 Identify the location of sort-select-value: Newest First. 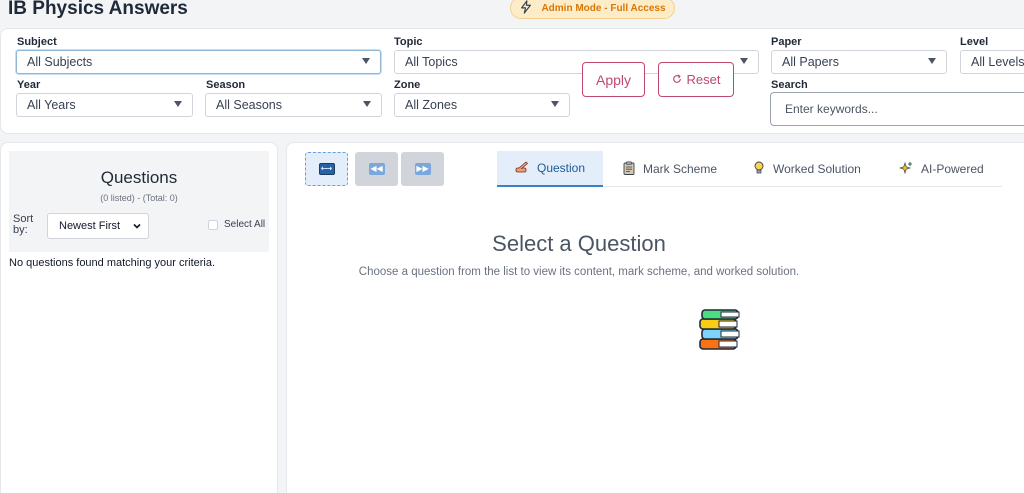
(90, 226).